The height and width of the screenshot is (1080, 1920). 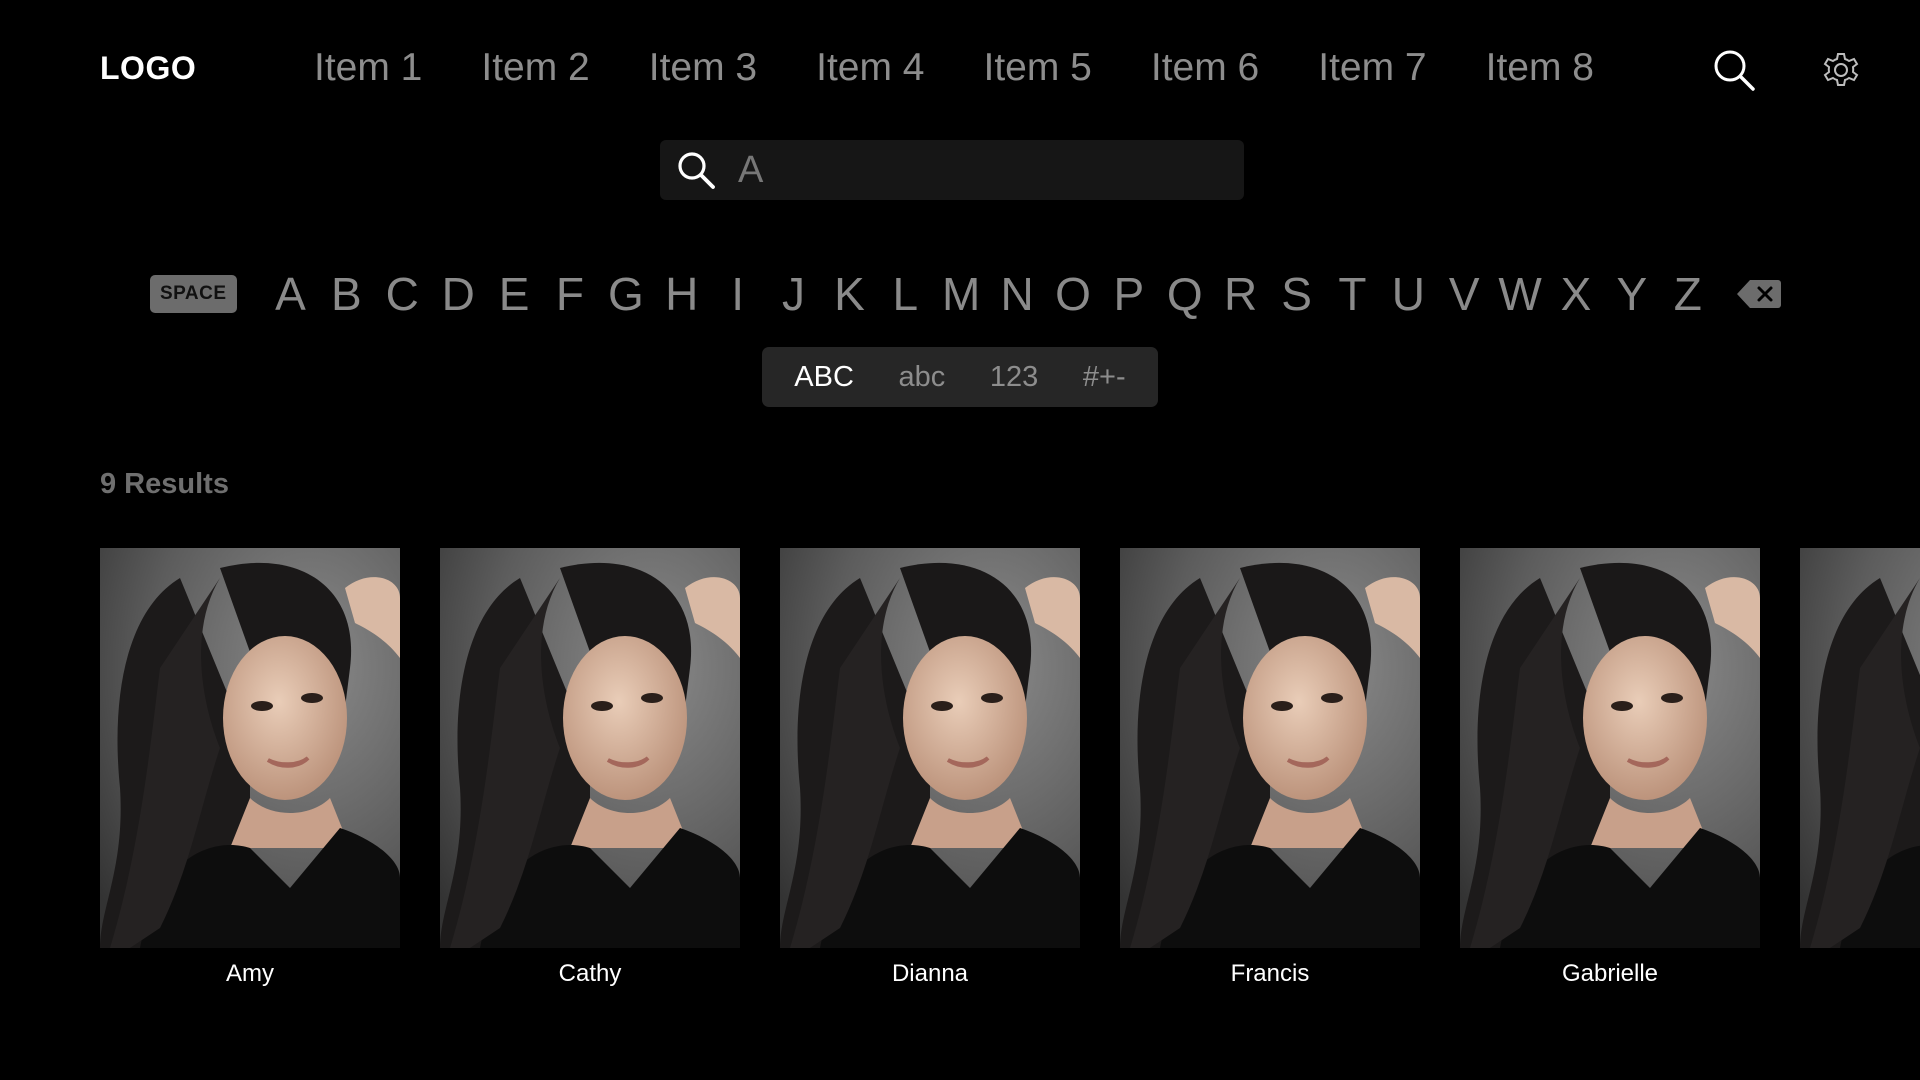 I want to click on nav-item-2: Item 2, so click(x=535, y=68).